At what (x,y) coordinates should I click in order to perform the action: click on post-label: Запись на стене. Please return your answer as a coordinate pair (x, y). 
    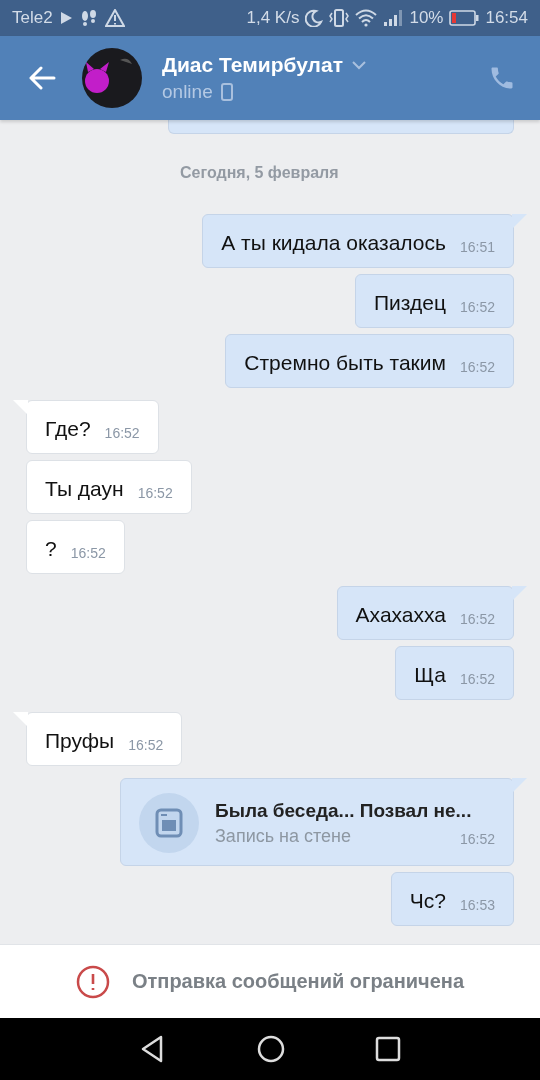
    Looking at the image, I should click on (283, 836).